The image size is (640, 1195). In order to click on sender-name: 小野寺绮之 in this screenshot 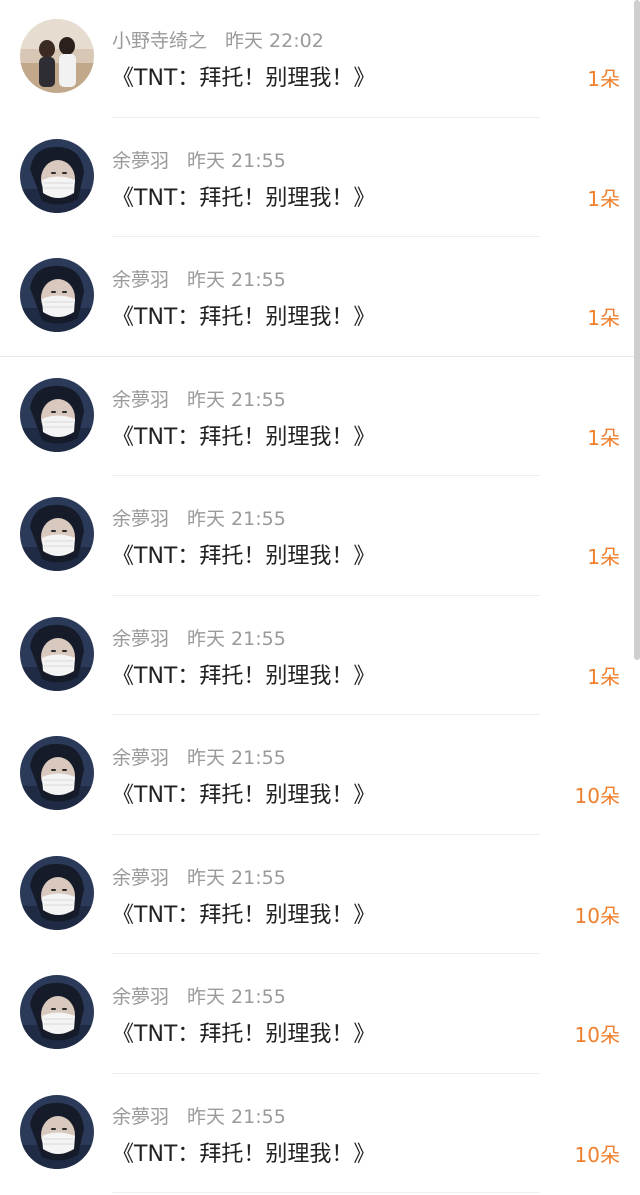, I will do `click(159, 41)`.